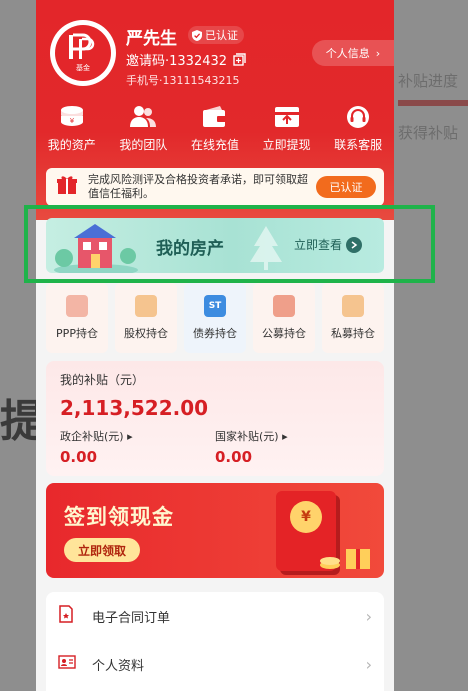 This screenshot has width=468, height=691. What do you see at coordinates (69, 187) in the screenshot?
I see `gift-icon` at bounding box center [69, 187].